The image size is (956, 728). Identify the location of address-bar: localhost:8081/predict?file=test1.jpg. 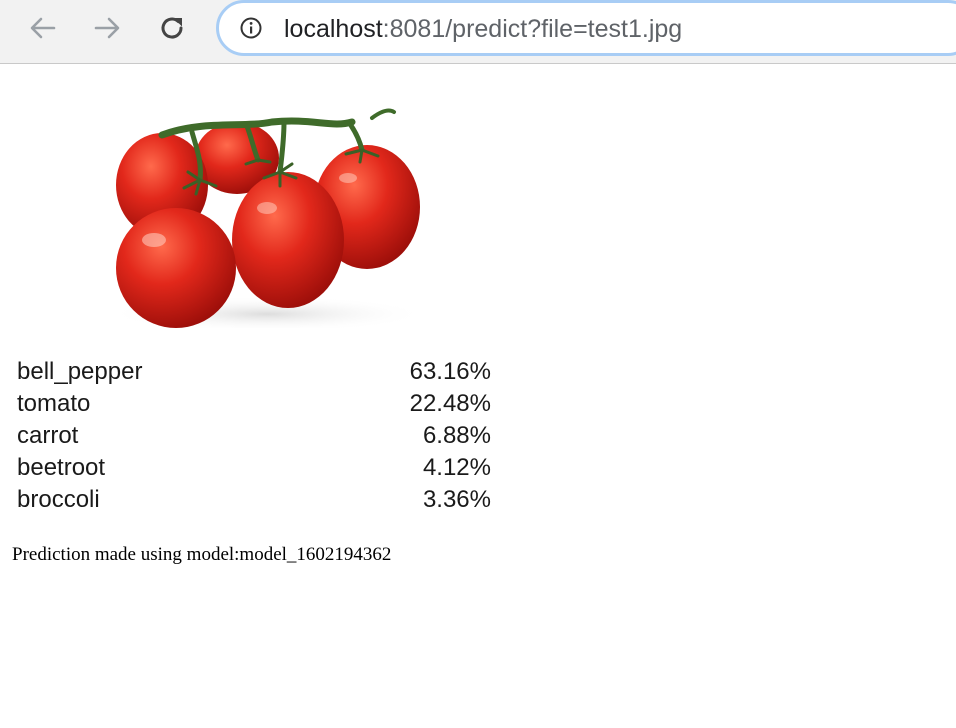
(586, 28).